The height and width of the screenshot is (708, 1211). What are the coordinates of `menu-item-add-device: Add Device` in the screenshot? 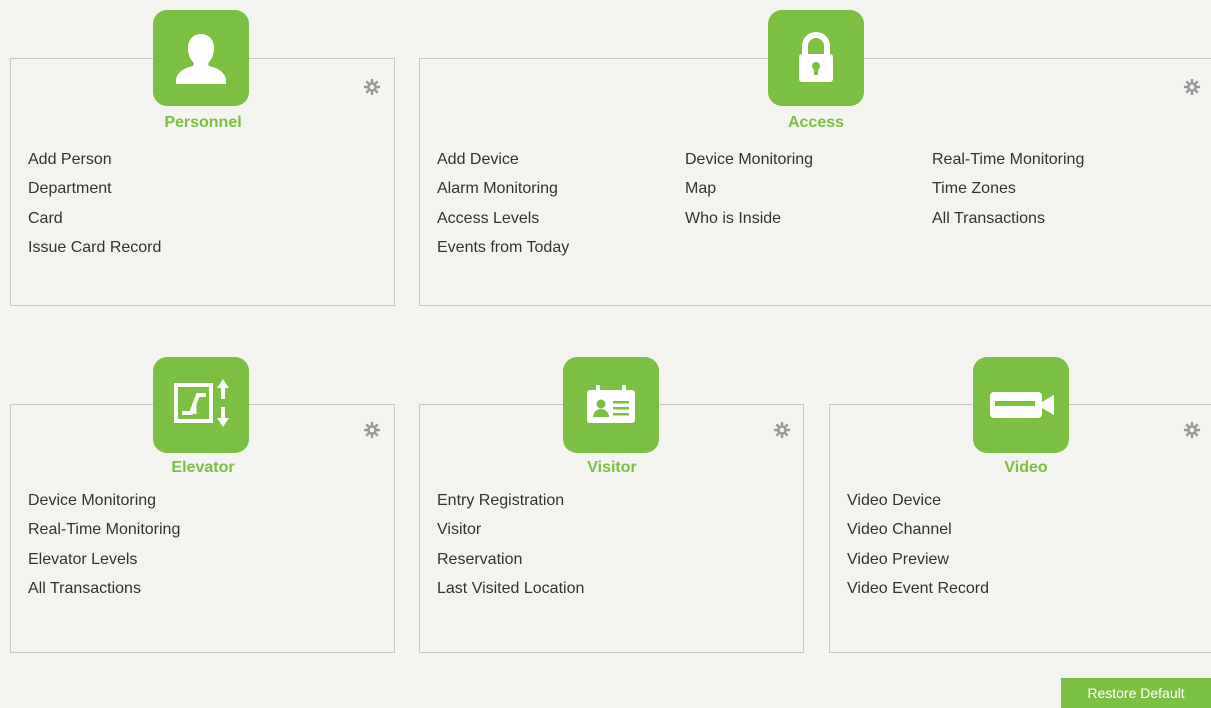 It's located at (503, 159).